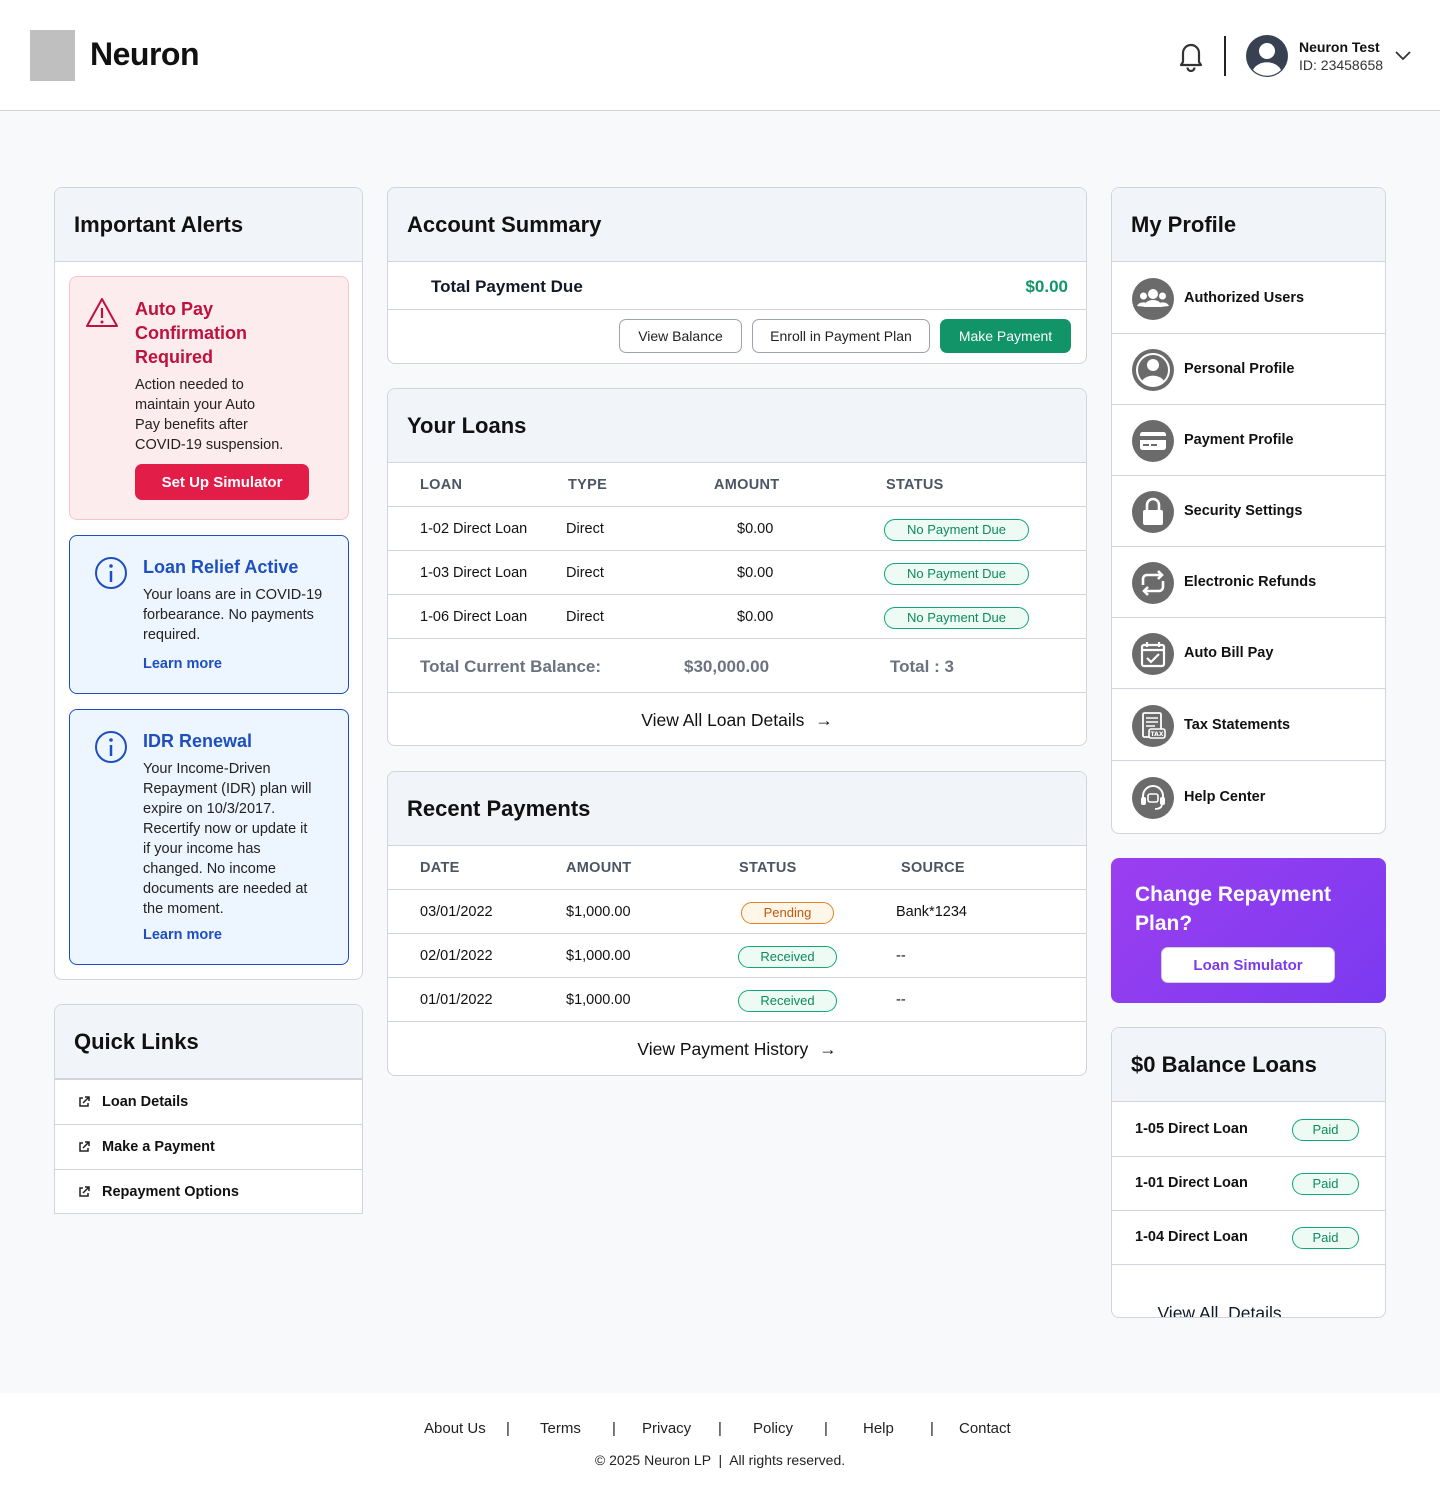 The width and height of the screenshot is (1440, 1492). I want to click on profile-item-label: Electronic Refunds, so click(1250, 582).